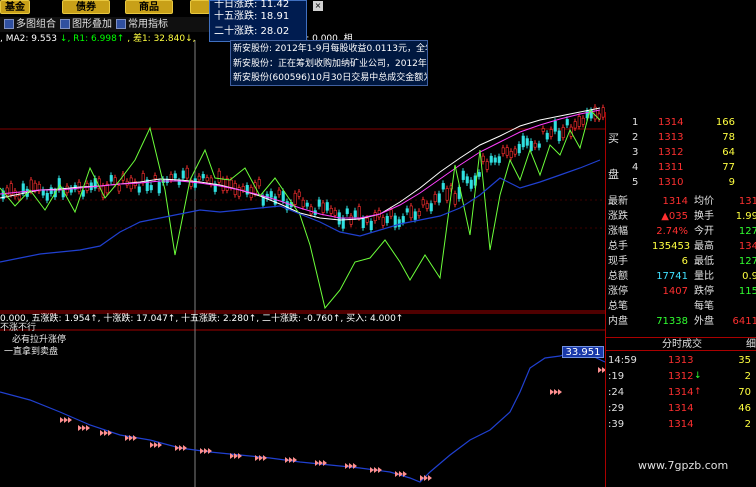  Describe the element at coordinates (616, 376) in the screenshot. I see `tick-time: :19` at that location.